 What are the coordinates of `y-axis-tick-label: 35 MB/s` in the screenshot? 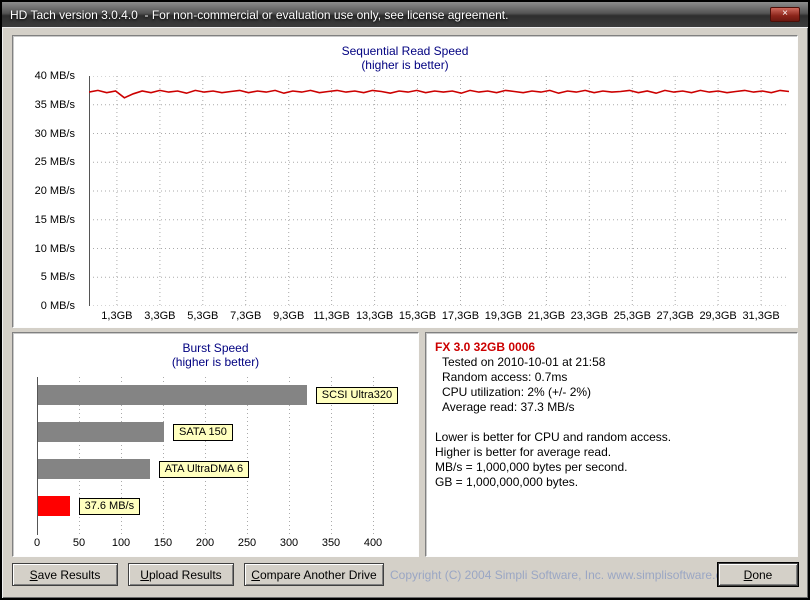 It's located at (54, 104).